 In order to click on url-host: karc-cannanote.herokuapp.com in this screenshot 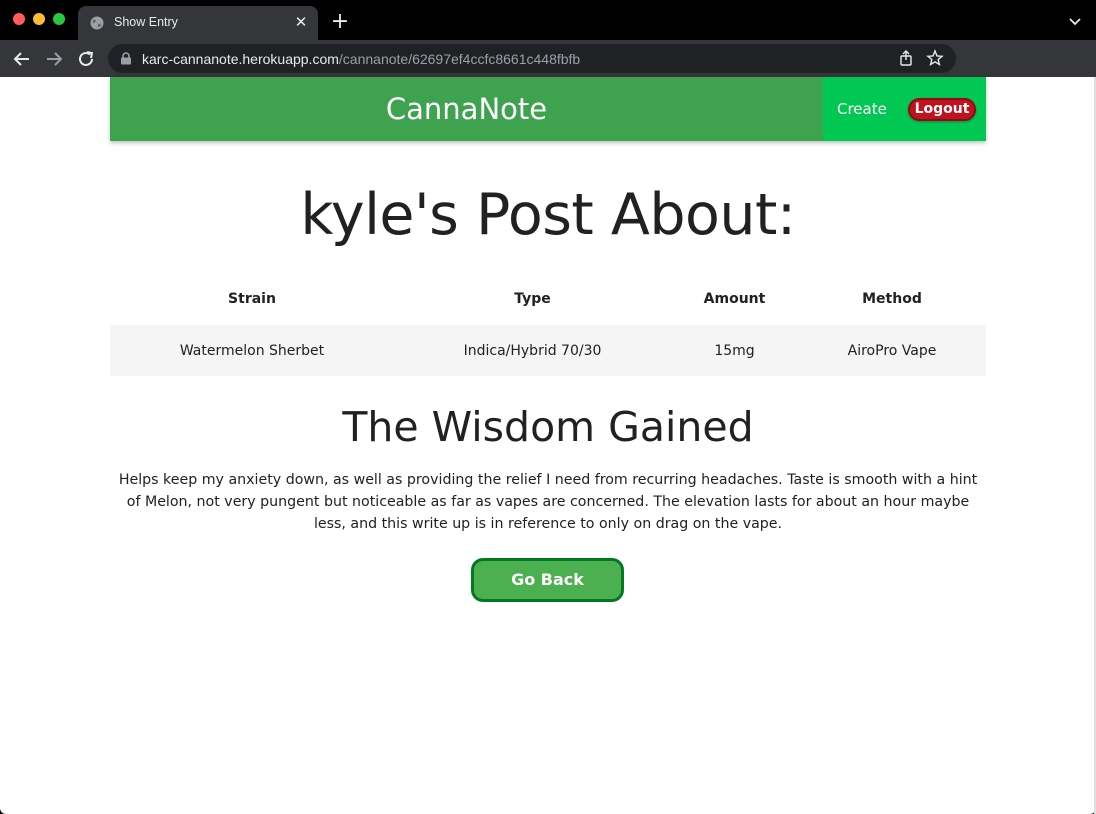, I will do `click(240, 59)`.